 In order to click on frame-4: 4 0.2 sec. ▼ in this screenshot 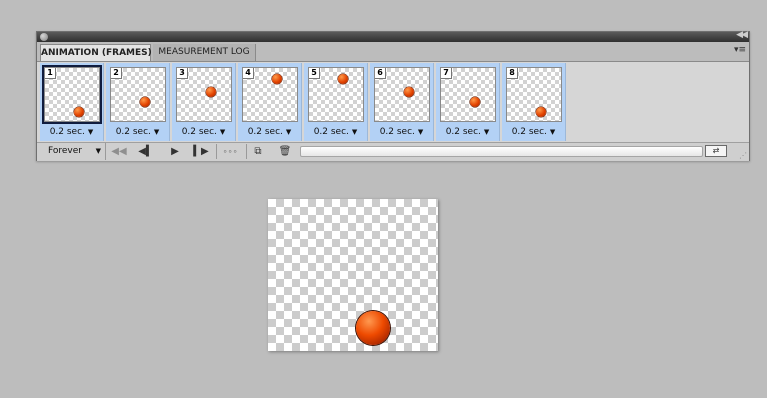, I will do `click(270, 102)`.